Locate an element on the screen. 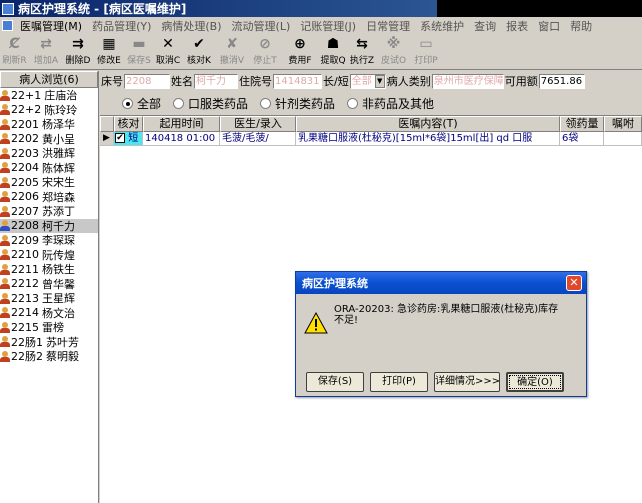 This screenshot has width=642, height=503. patient-item: 2207 苏添丁 is located at coordinates (49, 211).